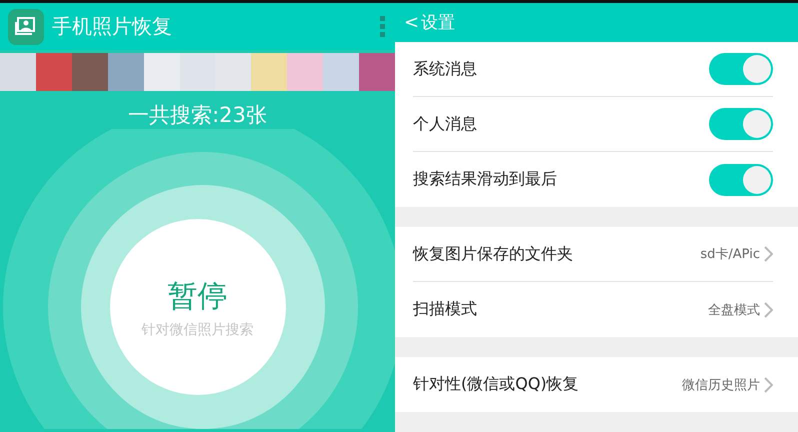 Image resolution: width=798 pixels, height=432 pixels. I want to click on setting-value: sd卡/APic, so click(730, 254).